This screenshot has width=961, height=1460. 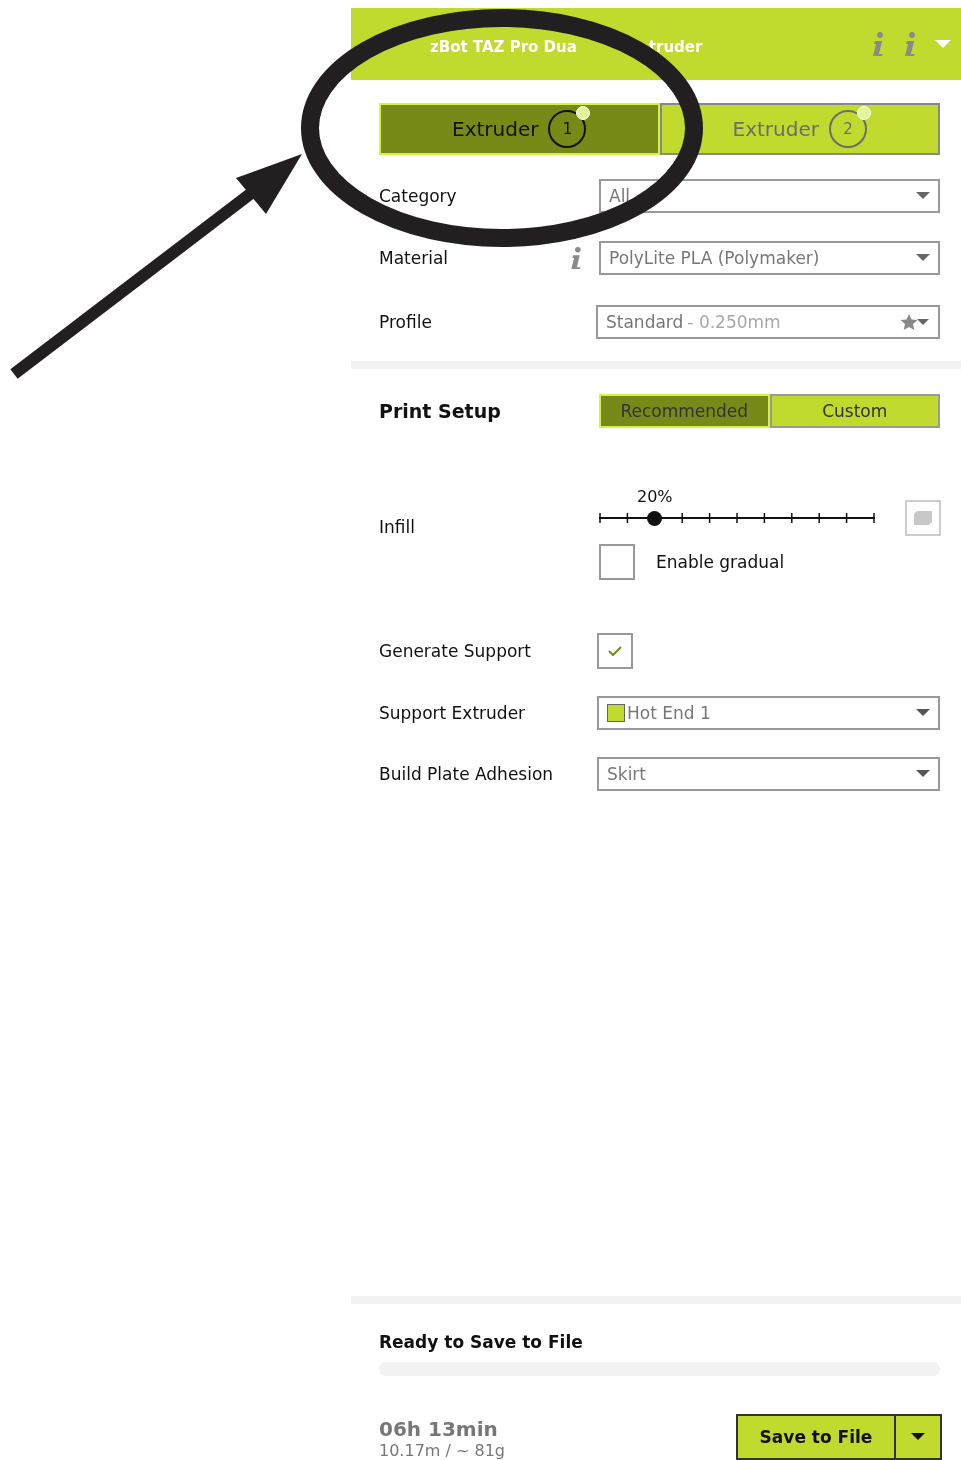 What do you see at coordinates (768, 322) in the screenshot?
I see `profile-dropdown: Standard - 0.250mm` at bounding box center [768, 322].